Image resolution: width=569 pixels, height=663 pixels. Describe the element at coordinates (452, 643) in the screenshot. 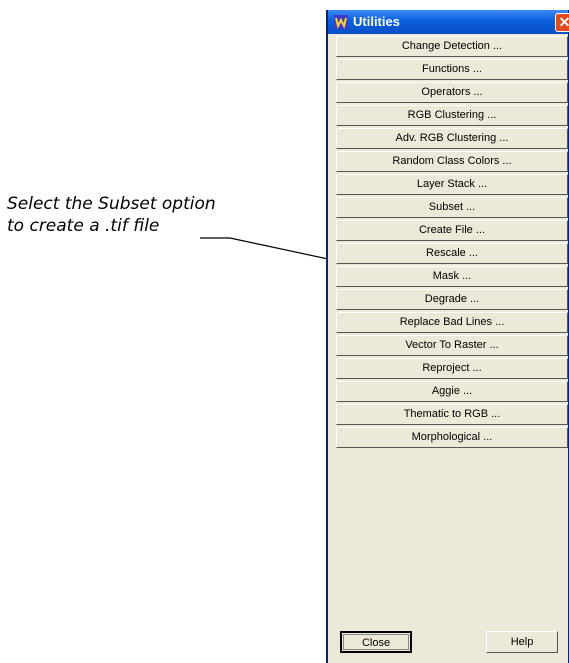

I see `footer-buttons: Close Help` at that location.